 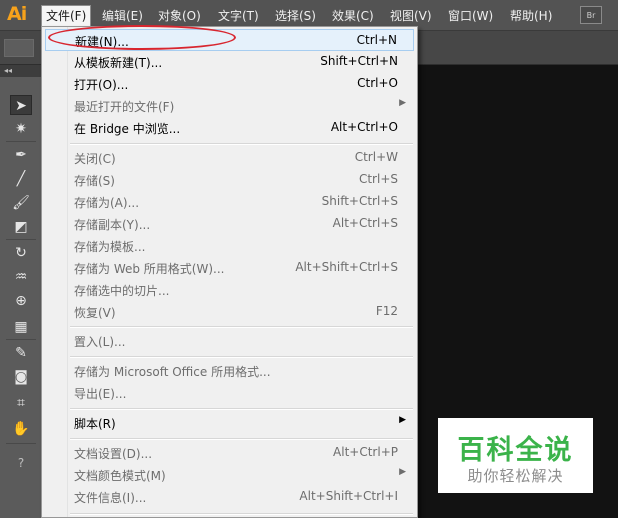 I want to click on menu-object: 对象(O), so click(x=179, y=16).